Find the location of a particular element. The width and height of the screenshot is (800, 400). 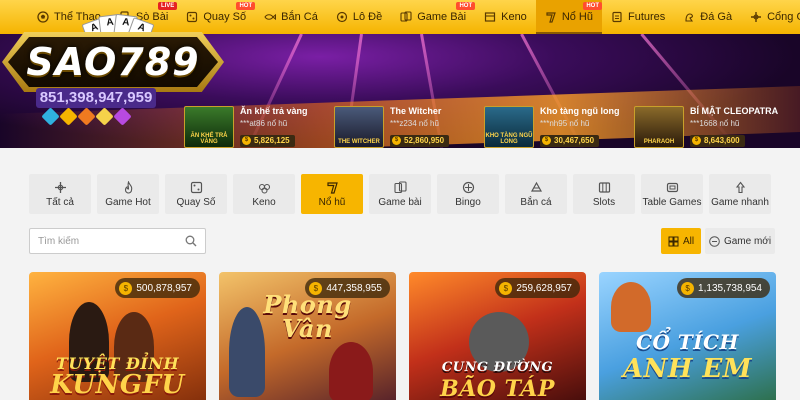

game-title: KUNGFU is located at coordinates (117, 385).